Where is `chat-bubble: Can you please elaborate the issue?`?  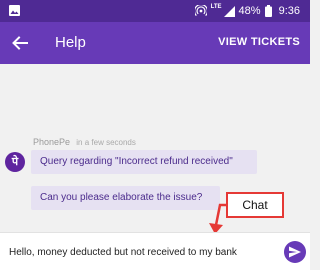 chat-bubble: Can you please elaborate the issue? is located at coordinates (125, 198).